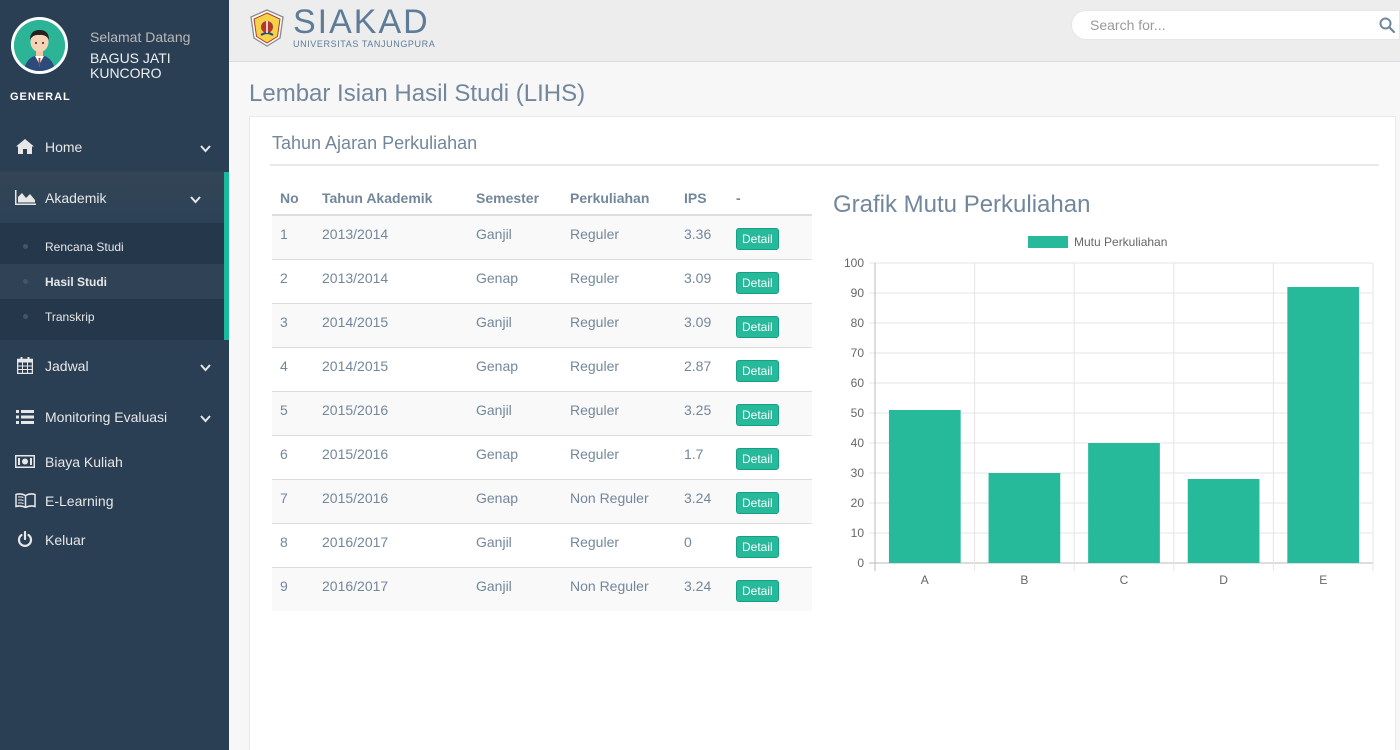 The height and width of the screenshot is (750, 1400). Describe the element at coordinates (391, 412) in the screenshot. I see `table-cell: 2015/2016` at that location.